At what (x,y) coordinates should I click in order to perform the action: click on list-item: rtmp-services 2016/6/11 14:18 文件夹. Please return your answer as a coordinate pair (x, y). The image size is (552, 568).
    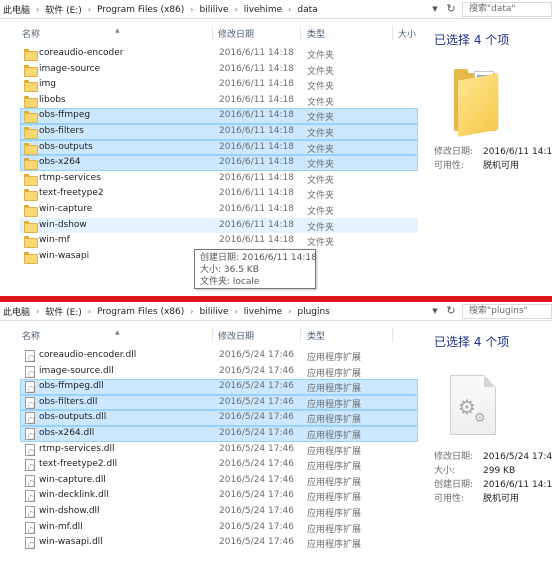
    Looking at the image, I should click on (219, 179).